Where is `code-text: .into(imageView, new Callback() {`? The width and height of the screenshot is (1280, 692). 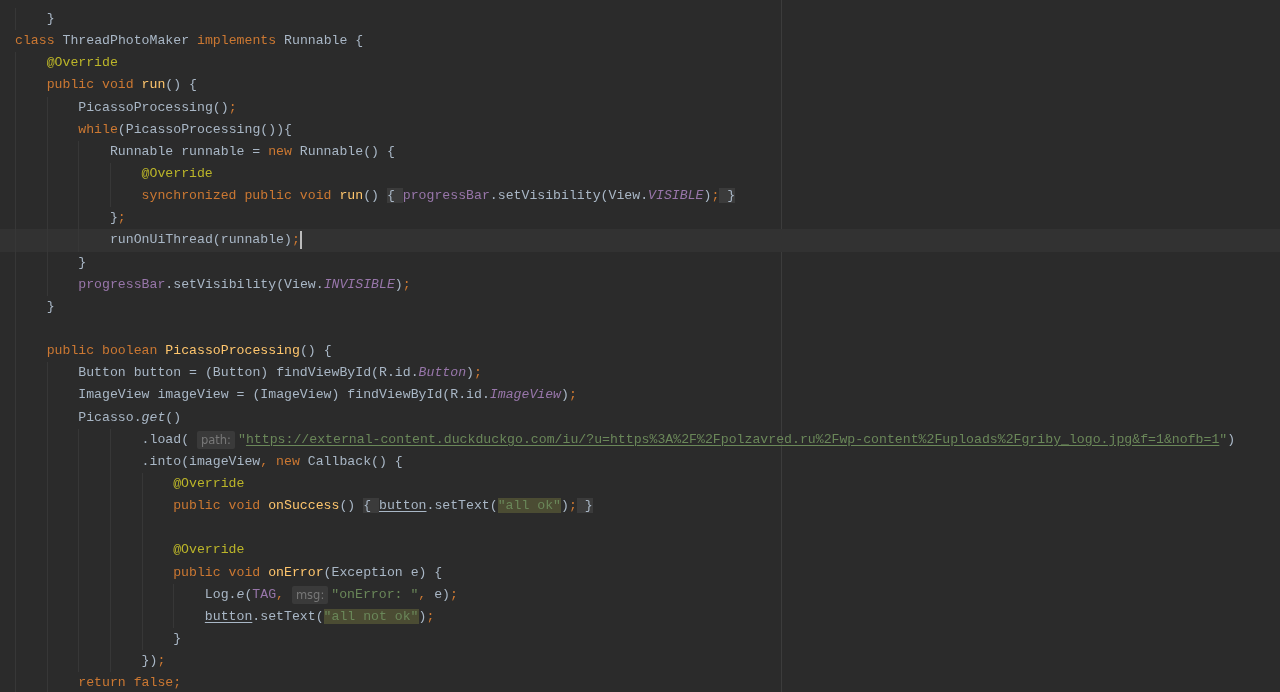 code-text: .into(imageView, new Callback() { is located at coordinates (272, 461).